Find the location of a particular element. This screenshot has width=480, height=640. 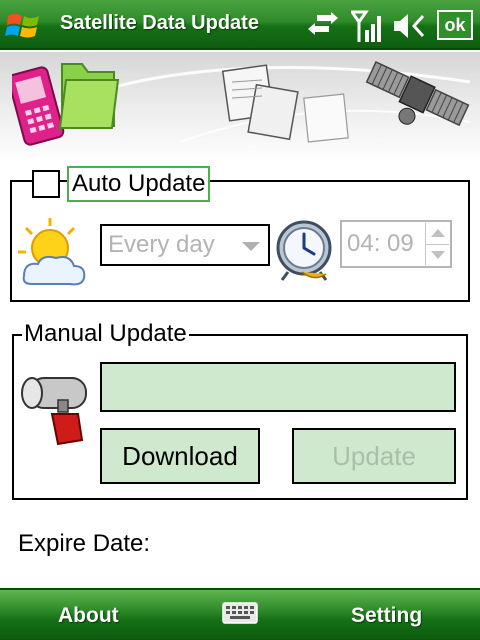

keyboard-icon is located at coordinates (240, 613).